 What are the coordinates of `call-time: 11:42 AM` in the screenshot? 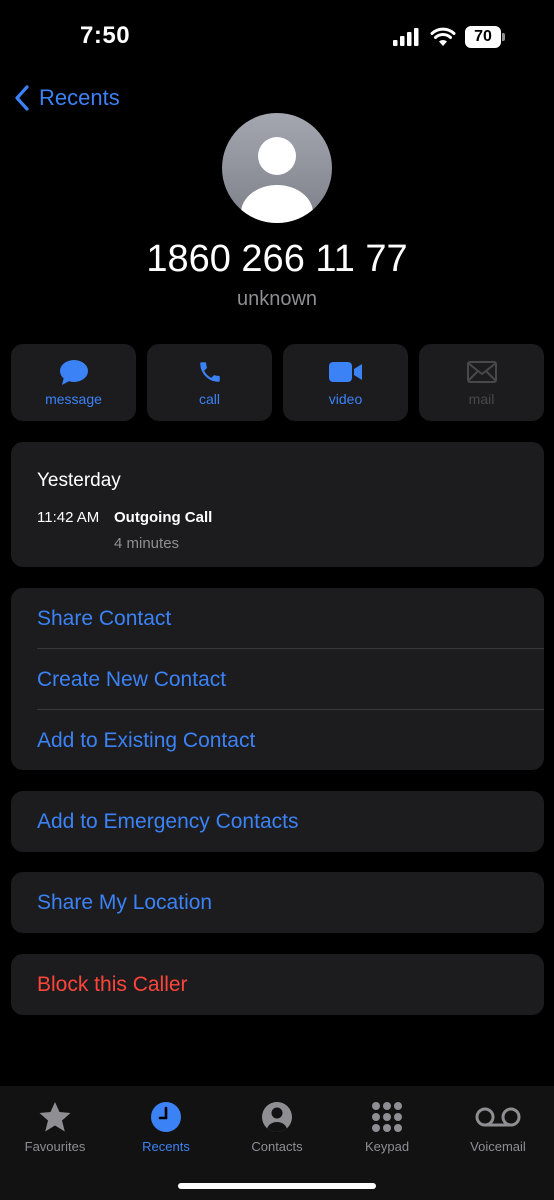 It's located at (68, 517).